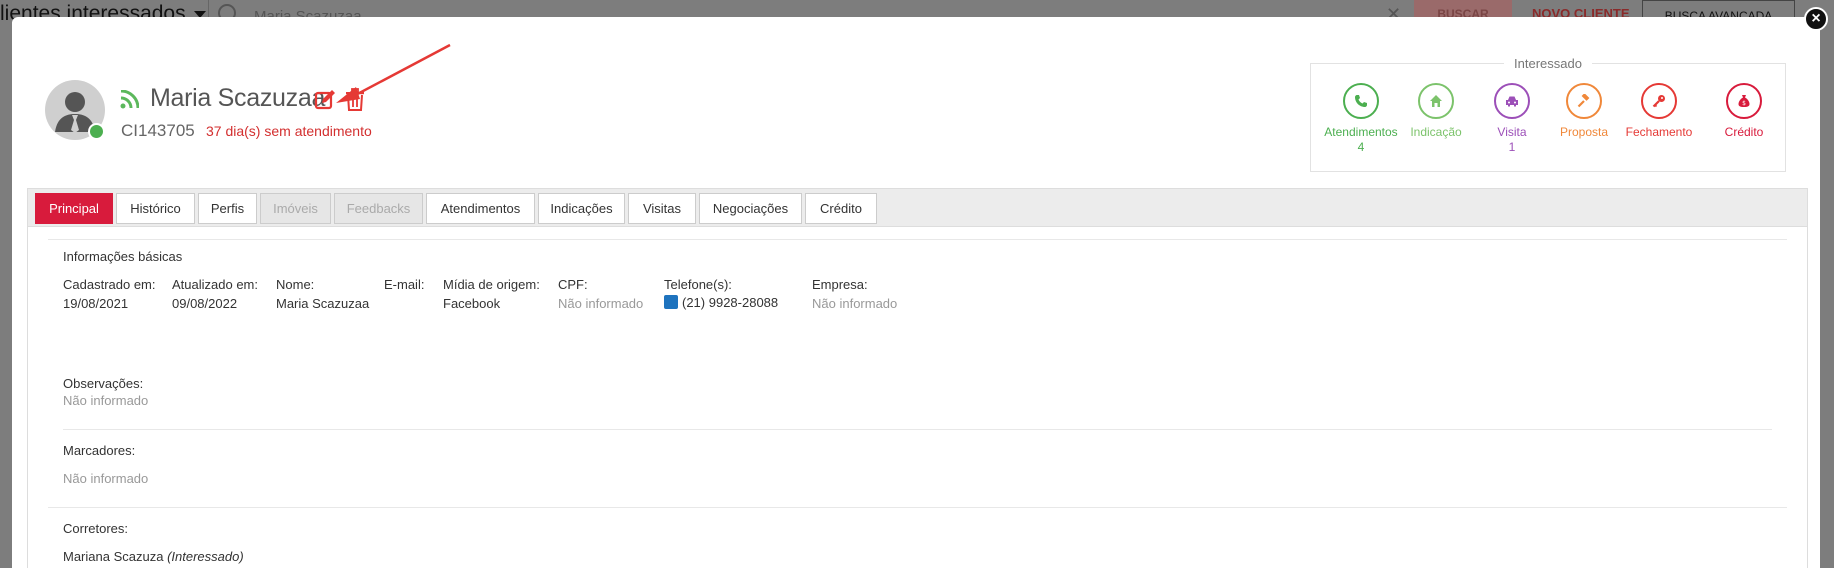  I want to click on email-label: E-mail:, so click(404, 284).